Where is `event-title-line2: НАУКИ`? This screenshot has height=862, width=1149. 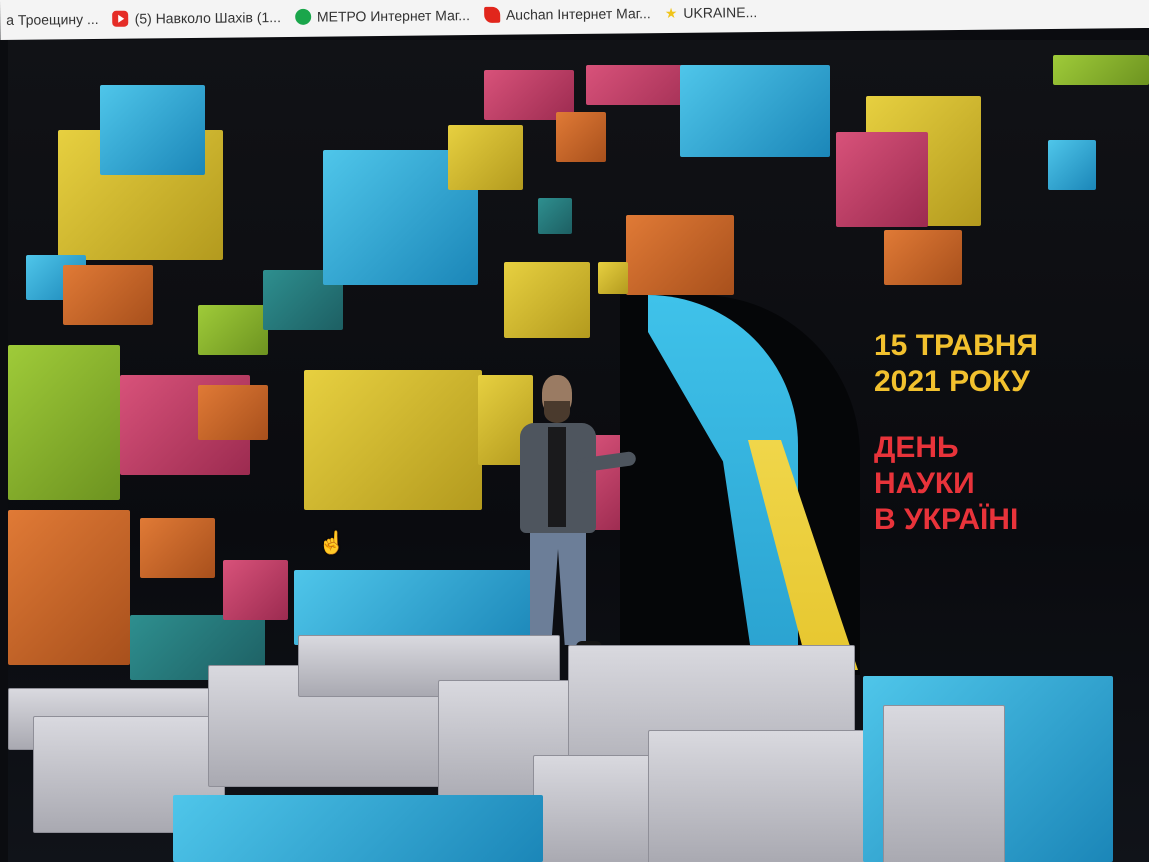 event-title-line2: НАУКИ is located at coordinates (924, 483).